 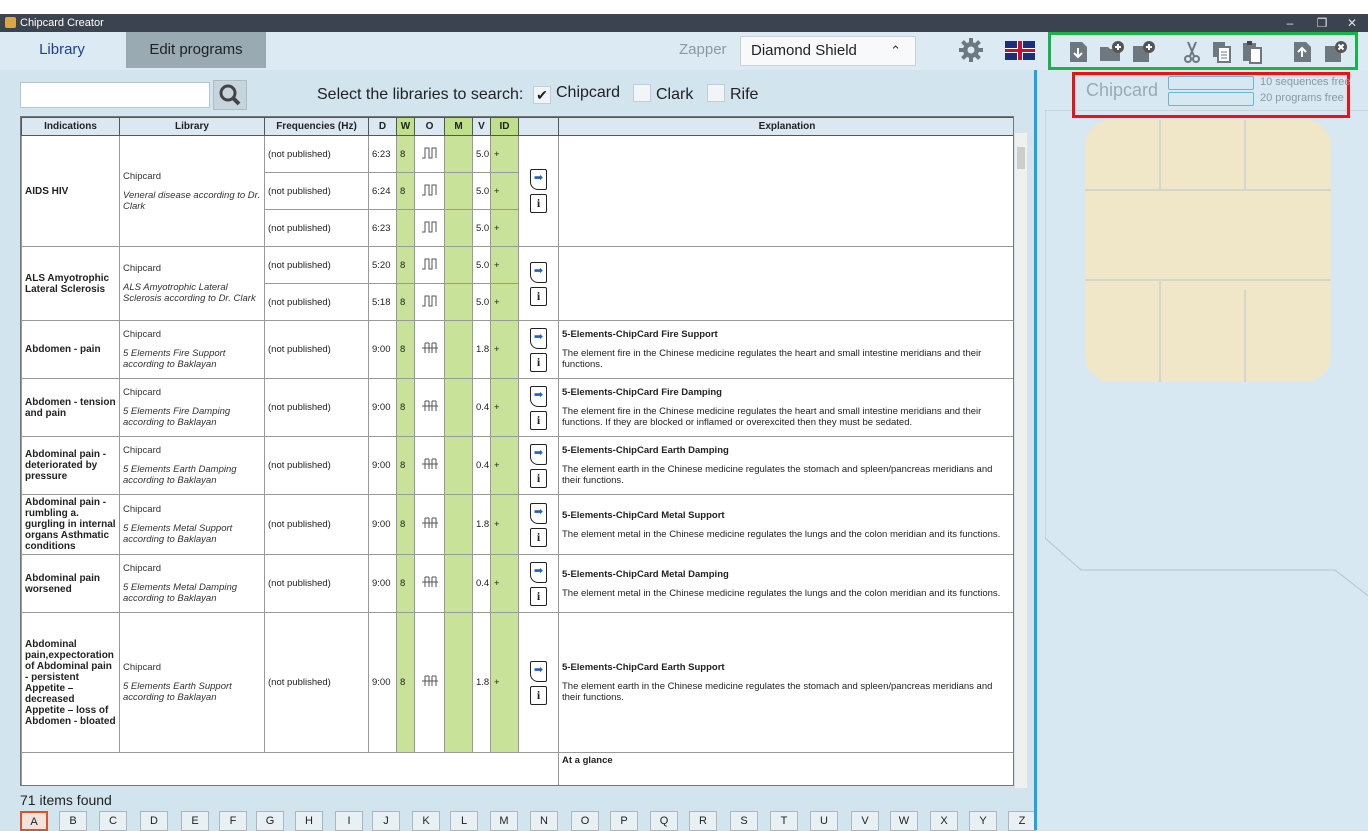 What do you see at coordinates (1020, 50) in the screenshot?
I see `uk-flag-icon` at bounding box center [1020, 50].